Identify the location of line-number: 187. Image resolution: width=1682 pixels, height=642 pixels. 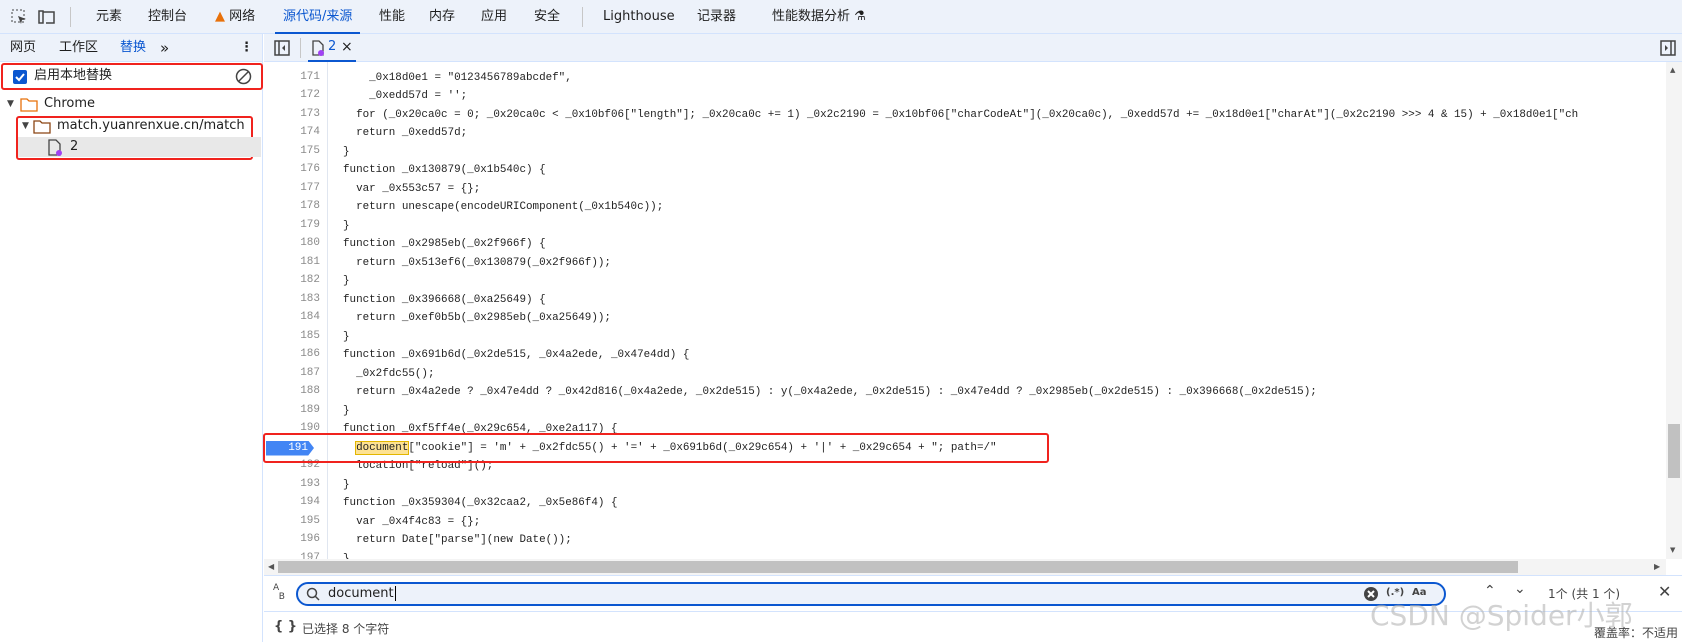
(292, 373).